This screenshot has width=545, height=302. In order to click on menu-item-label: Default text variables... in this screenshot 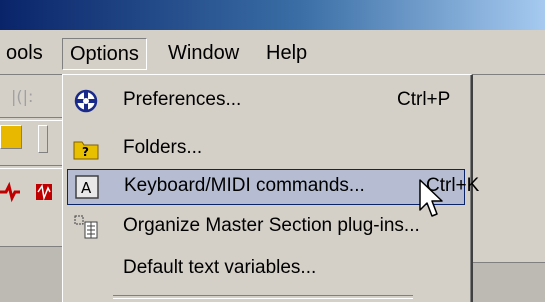, I will do `click(220, 267)`.